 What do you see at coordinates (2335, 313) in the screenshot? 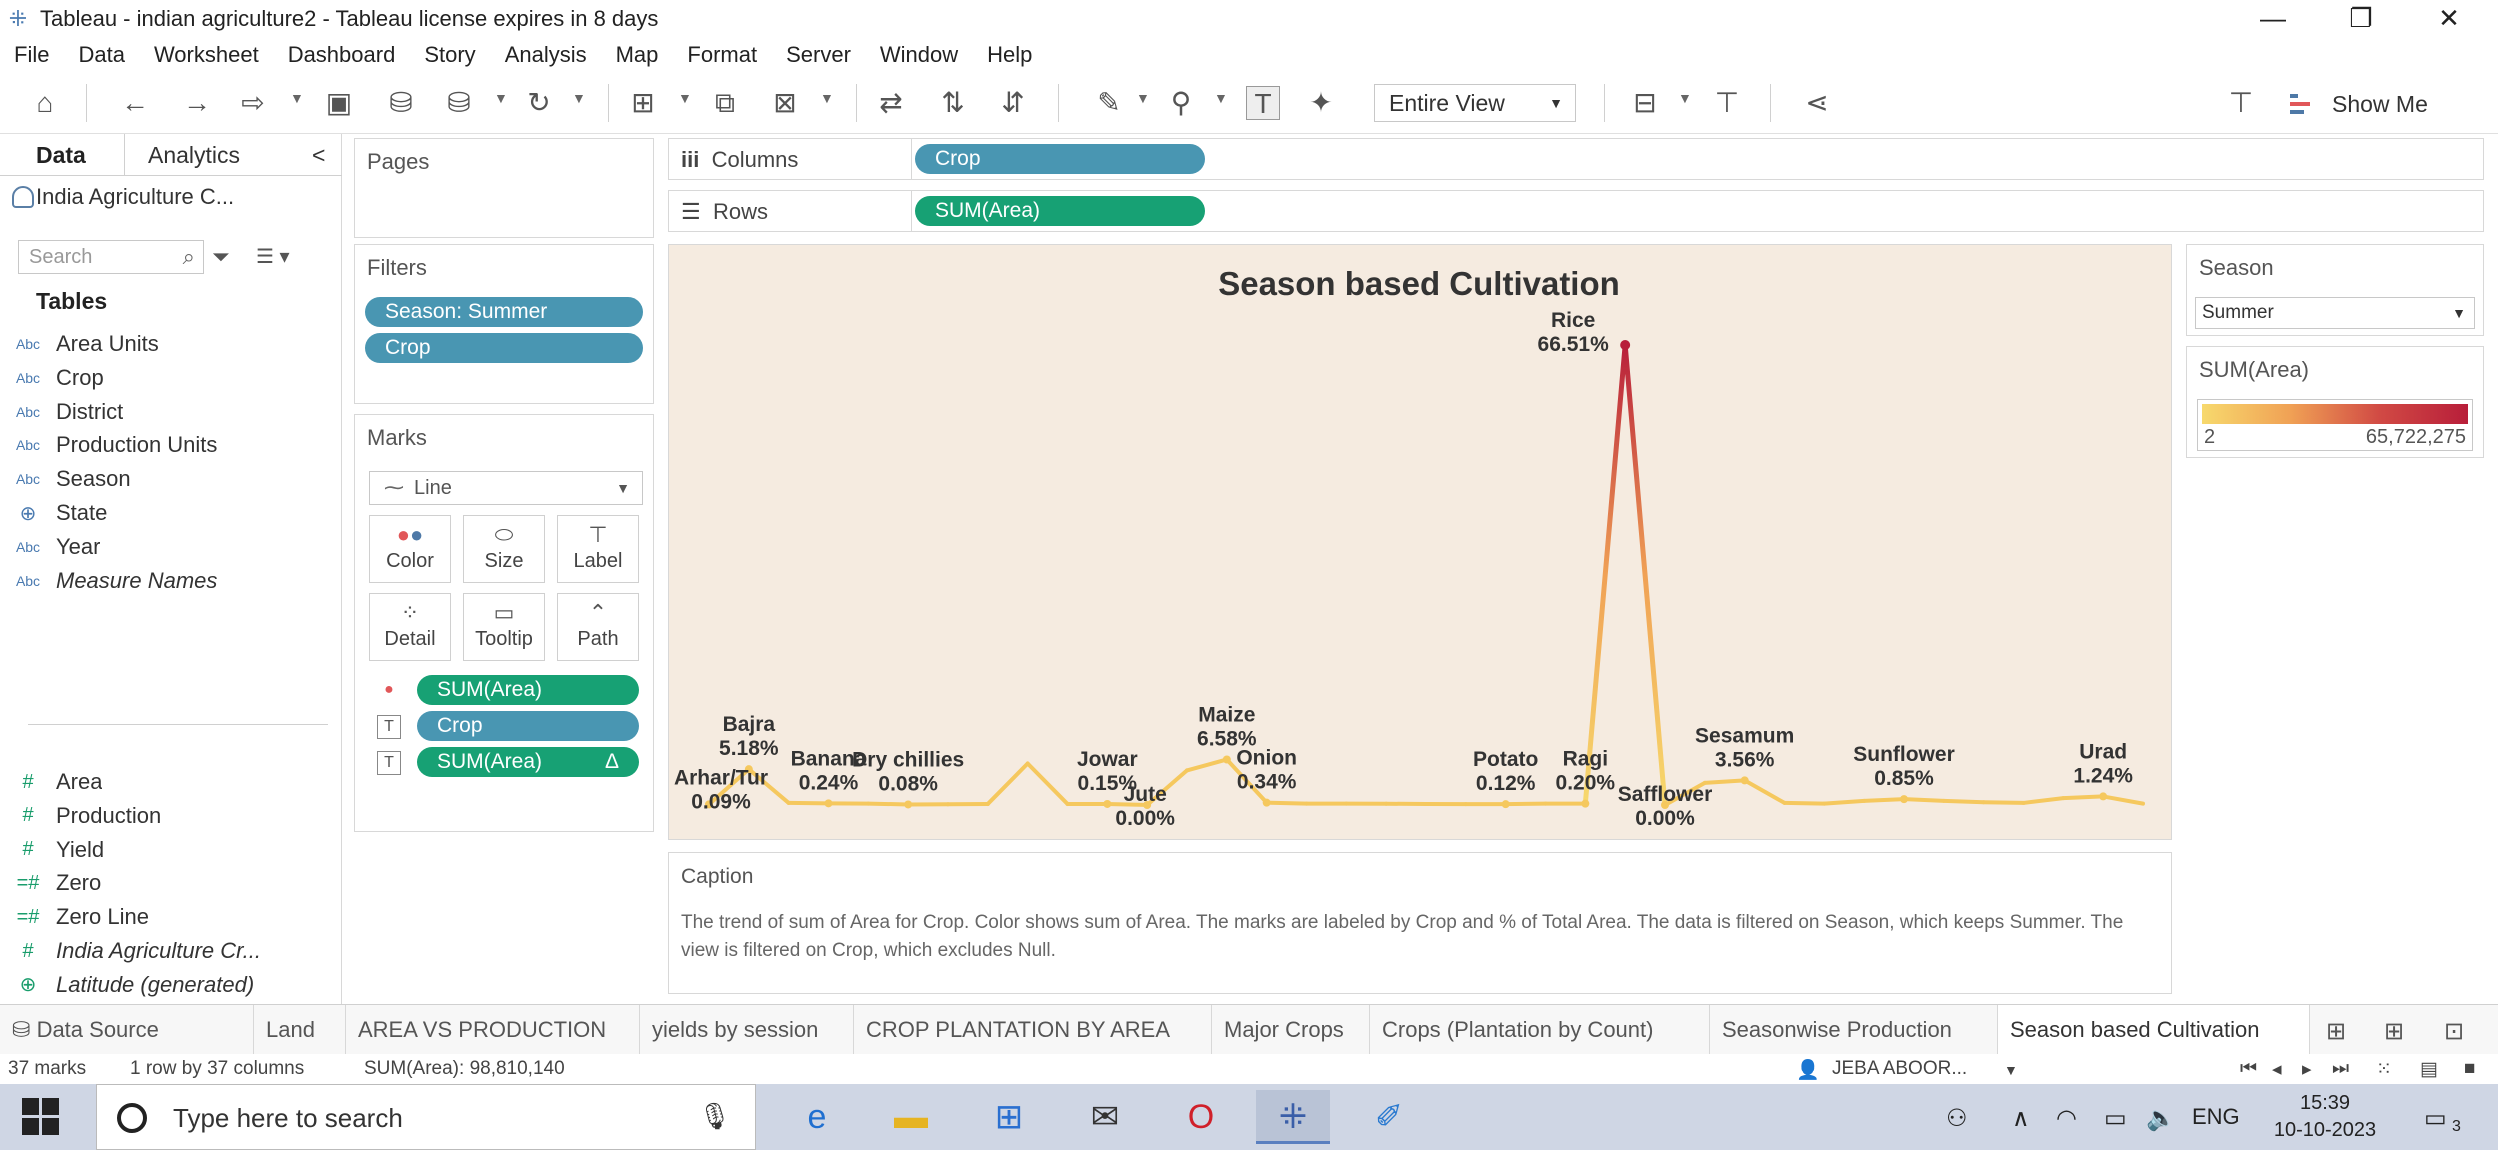
I see `season-select: Summer ▼` at bounding box center [2335, 313].